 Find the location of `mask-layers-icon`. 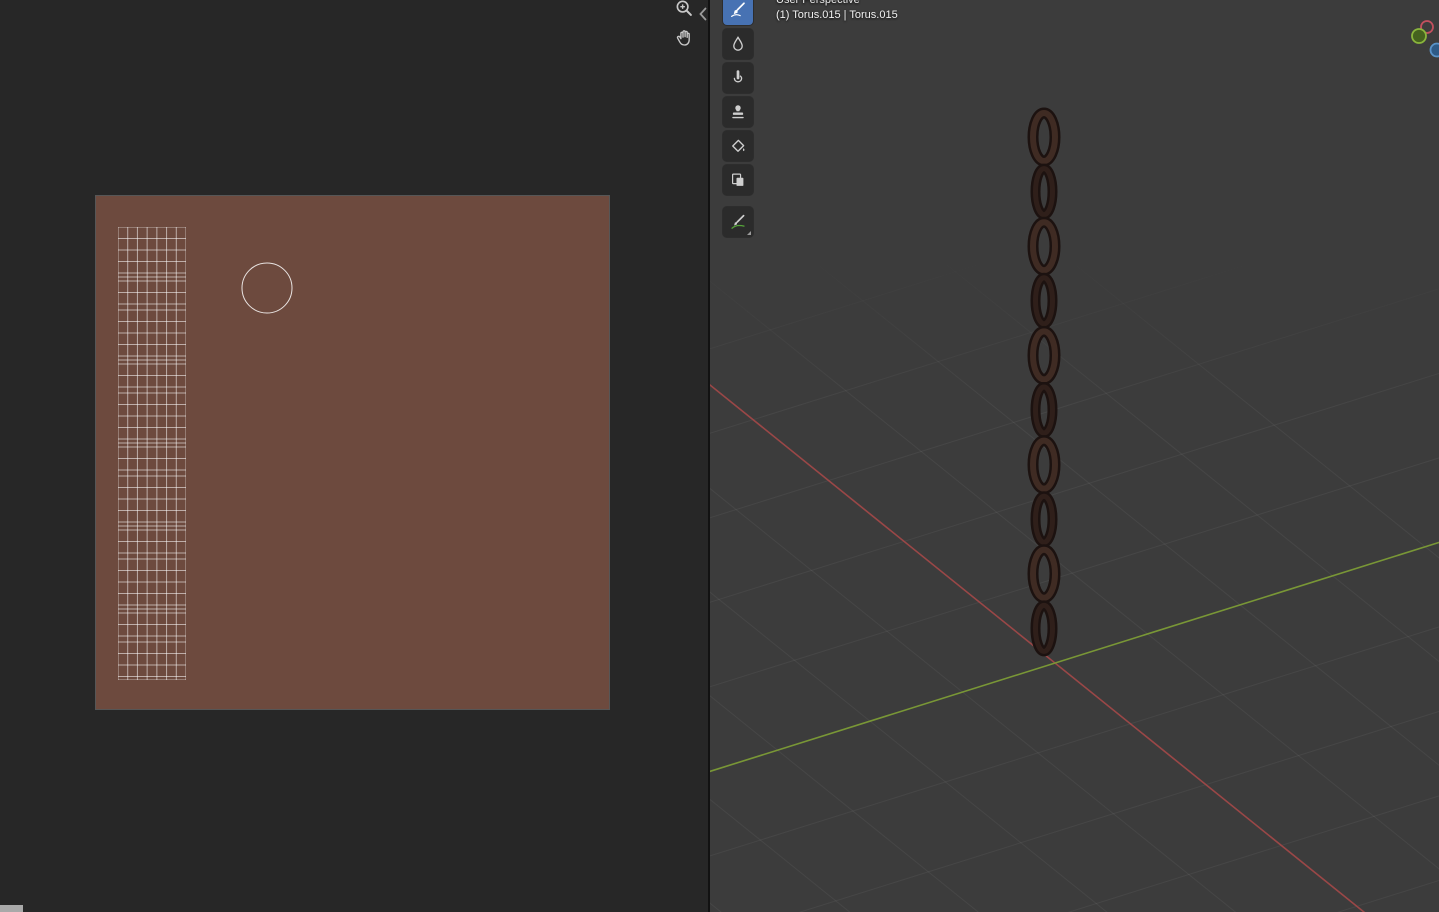

mask-layers-icon is located at coordinates (738, 179).